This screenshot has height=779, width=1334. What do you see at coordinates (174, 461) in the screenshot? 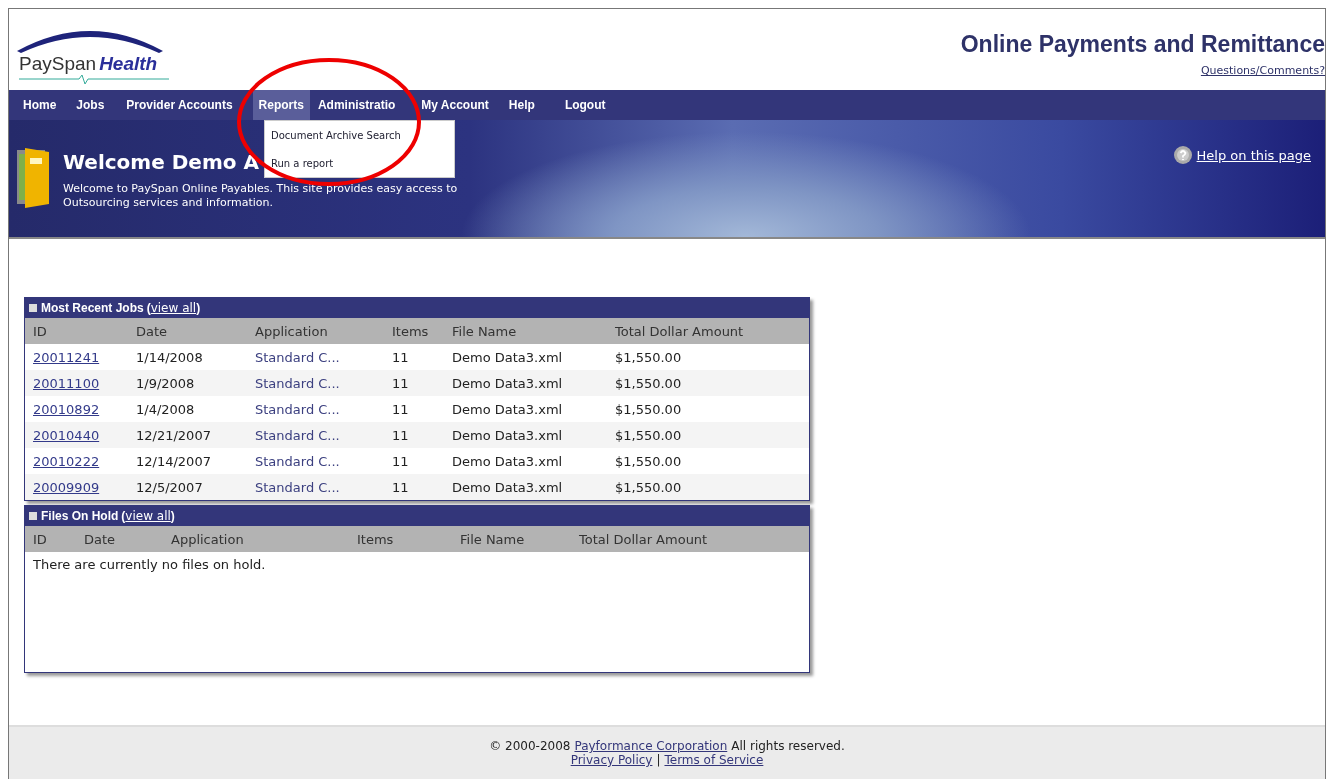
I see `table-cell-text: 12/14/2007` at bounding box center [174, 461].